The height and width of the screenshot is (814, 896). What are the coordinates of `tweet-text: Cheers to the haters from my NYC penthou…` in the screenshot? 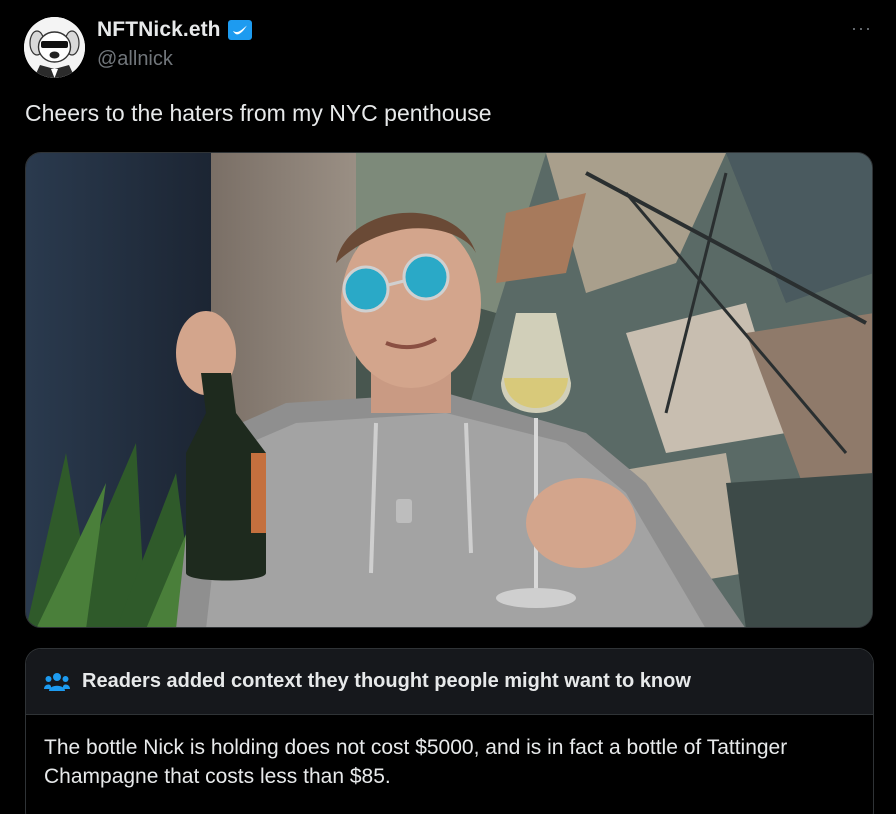 It's located at (258, 113).